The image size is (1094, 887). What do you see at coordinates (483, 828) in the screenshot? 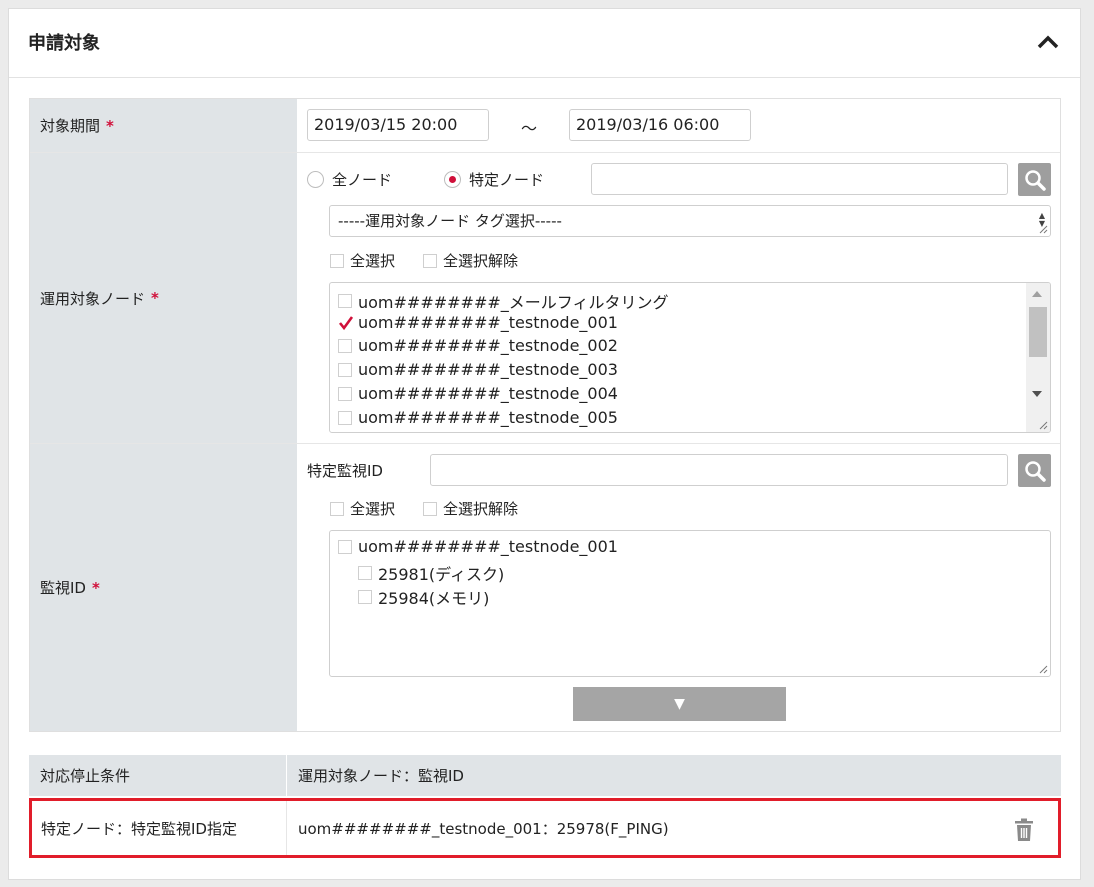
I see `row-target: uom########_testnode_001：25978(F_PING)` at bounding box center [483, 828].